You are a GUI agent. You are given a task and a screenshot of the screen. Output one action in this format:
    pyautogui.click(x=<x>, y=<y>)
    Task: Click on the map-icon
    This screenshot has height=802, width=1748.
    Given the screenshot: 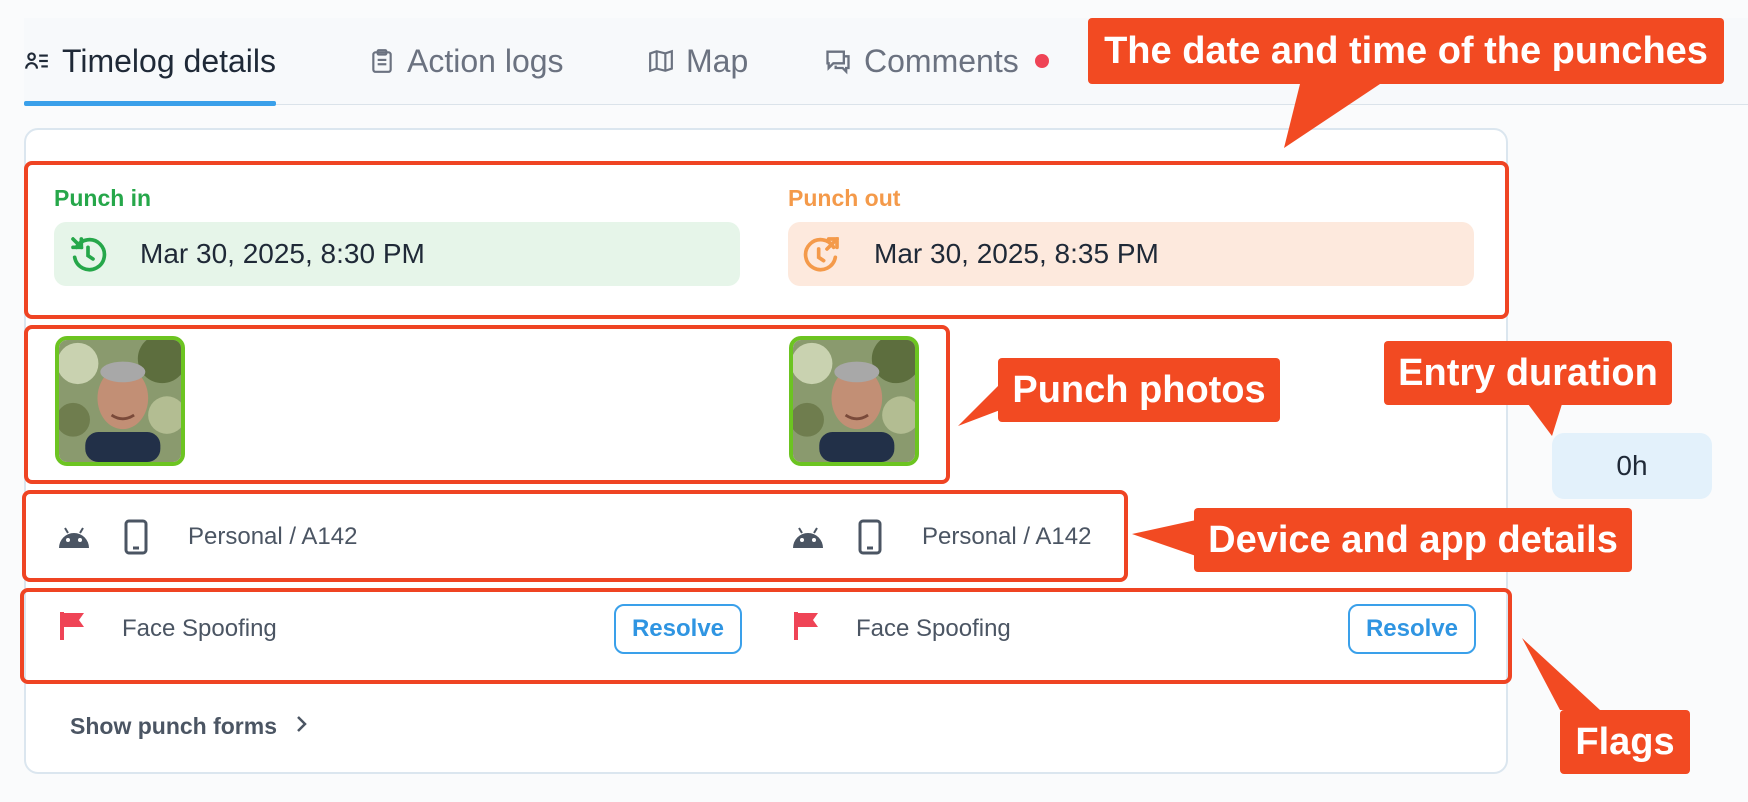 What is the action you would take?
    pyautogui.click(x=661, y=61)
    